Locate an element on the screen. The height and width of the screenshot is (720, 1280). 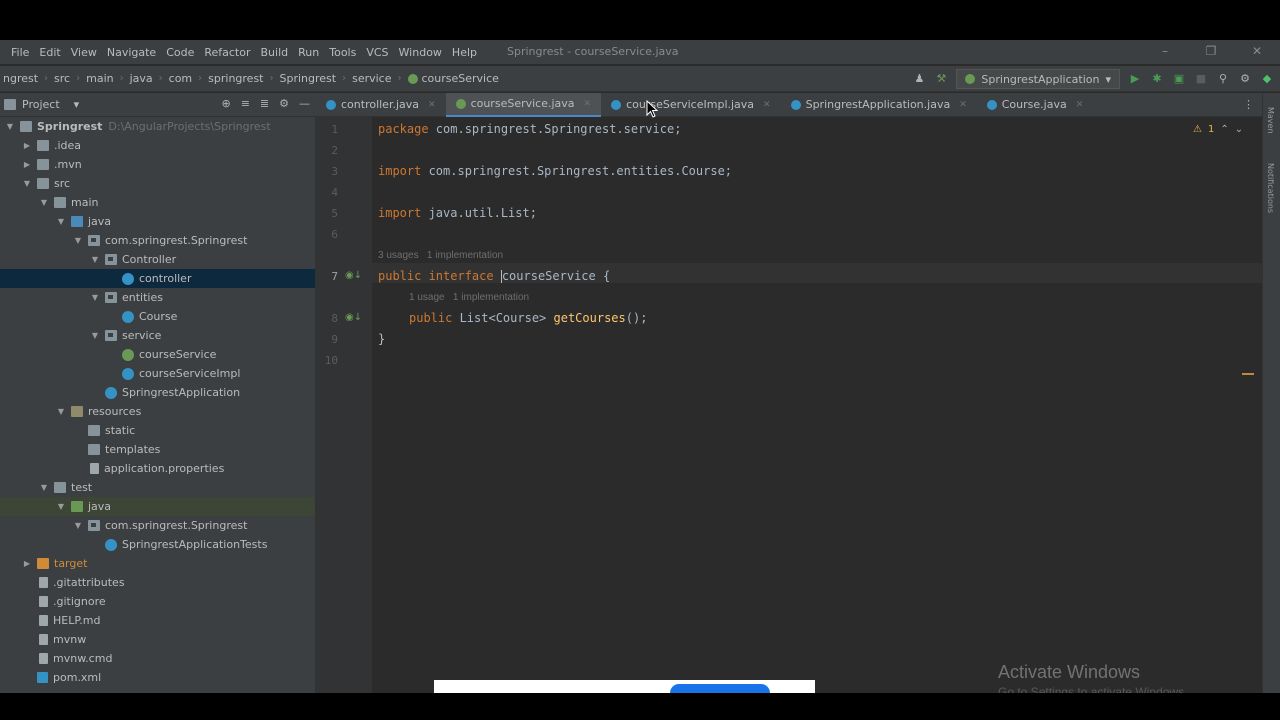
expand-all-icon: ≡ is located at coordinates (245, 103).